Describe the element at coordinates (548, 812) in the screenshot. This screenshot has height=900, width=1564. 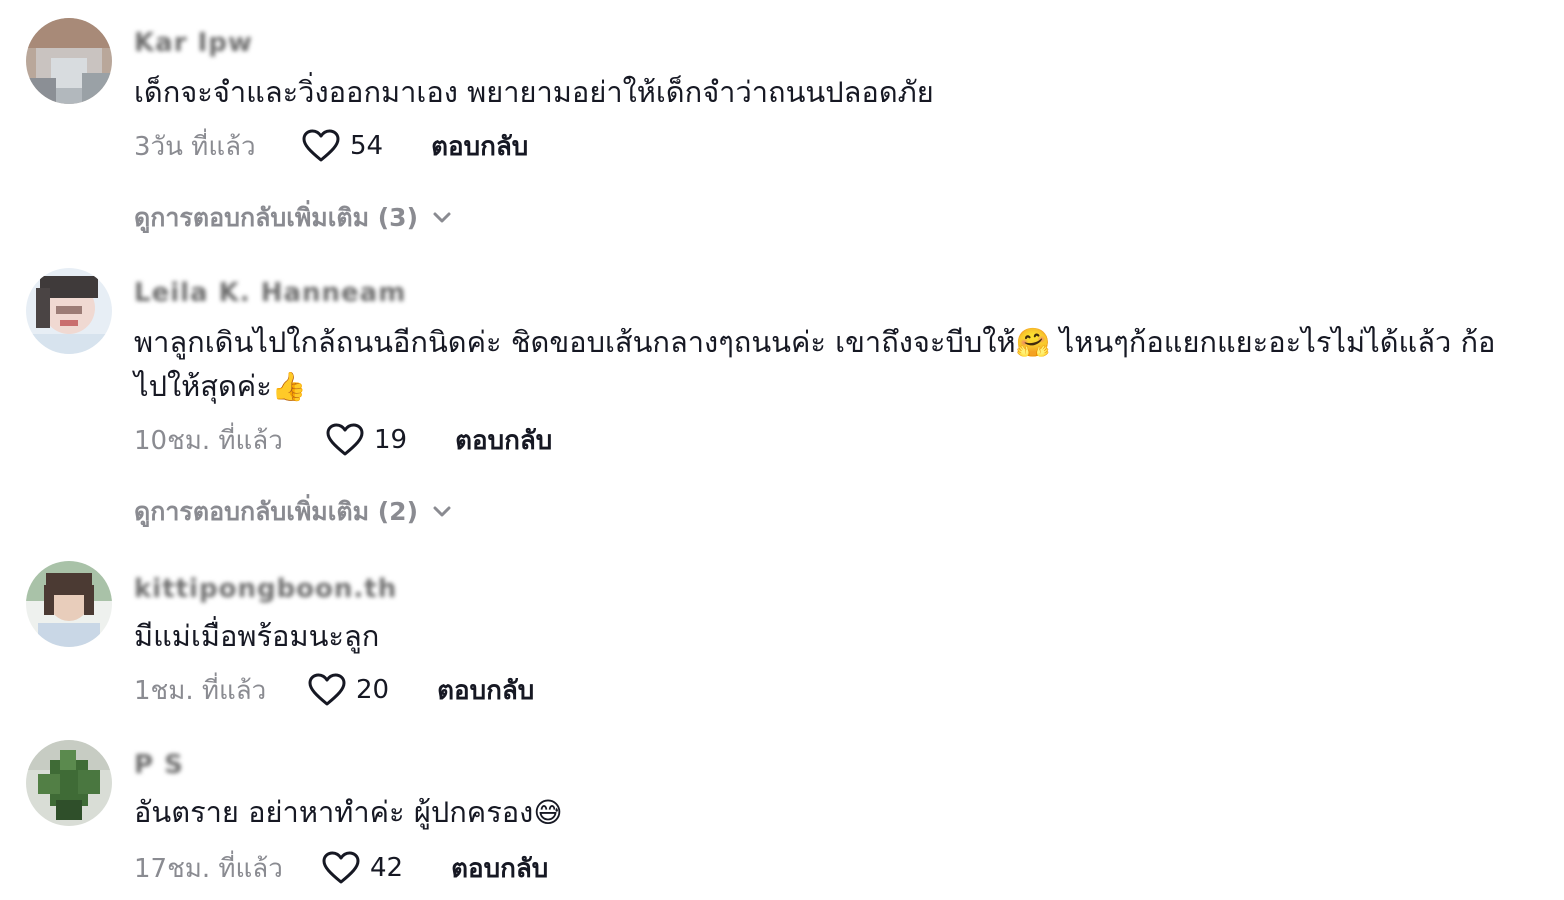
I see `grinning-sweat-emoji: 😅` at that location.